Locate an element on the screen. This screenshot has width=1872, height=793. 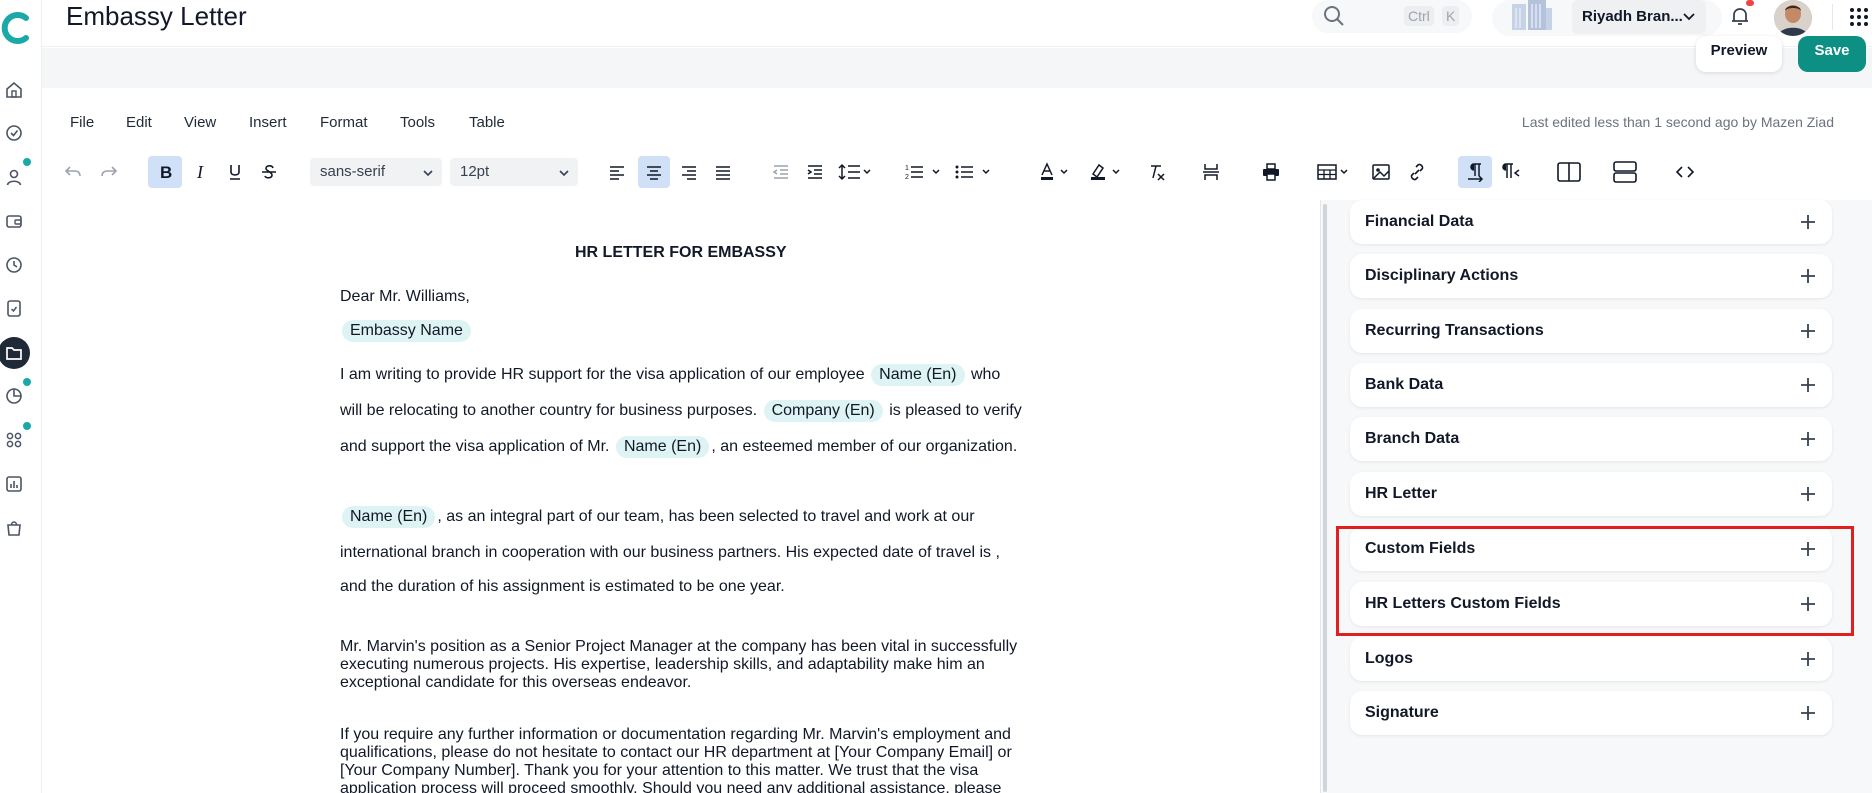
redo-icon is located at coordinates (109, 172).